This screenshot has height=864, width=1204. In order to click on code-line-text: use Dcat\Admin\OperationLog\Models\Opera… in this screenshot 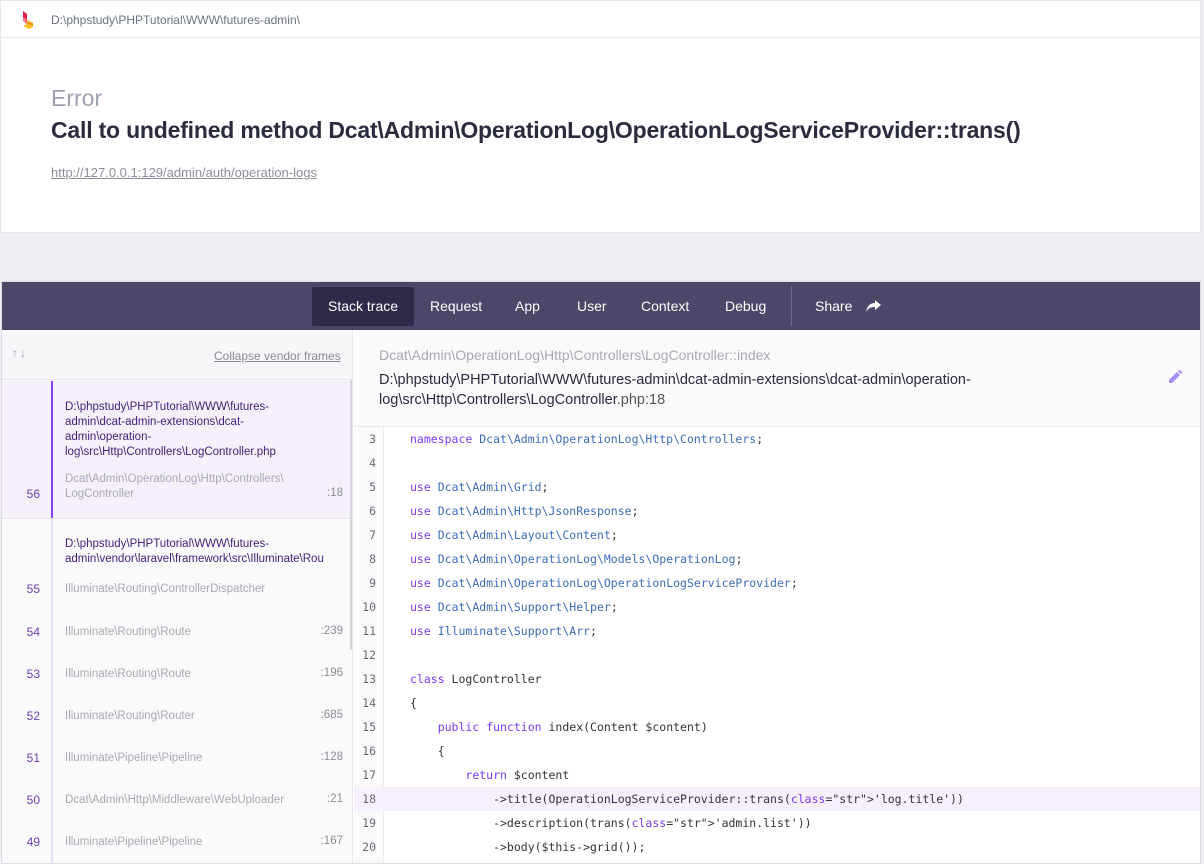, I will do `click(576, 559)`.